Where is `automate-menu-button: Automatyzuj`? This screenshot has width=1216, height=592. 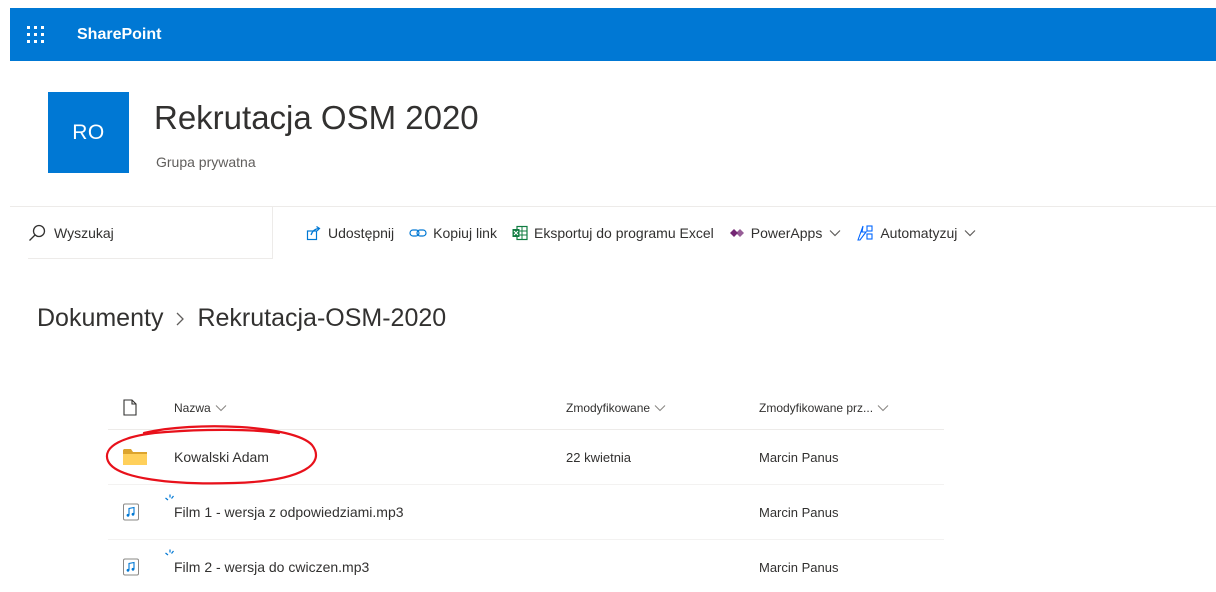 automate-menu-button: Automatyzuj is located at coordinates (916, 233).